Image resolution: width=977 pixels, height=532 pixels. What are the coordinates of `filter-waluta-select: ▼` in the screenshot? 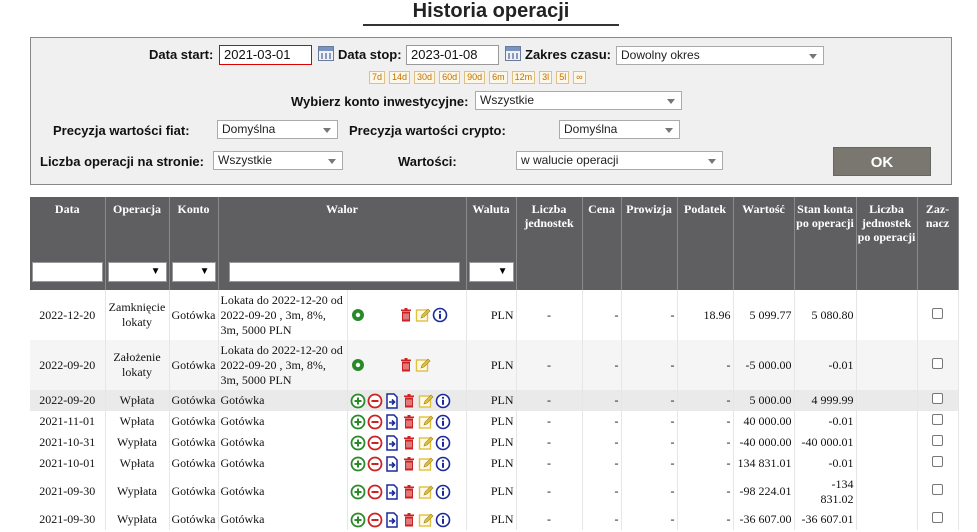 It's located at (491, 272).